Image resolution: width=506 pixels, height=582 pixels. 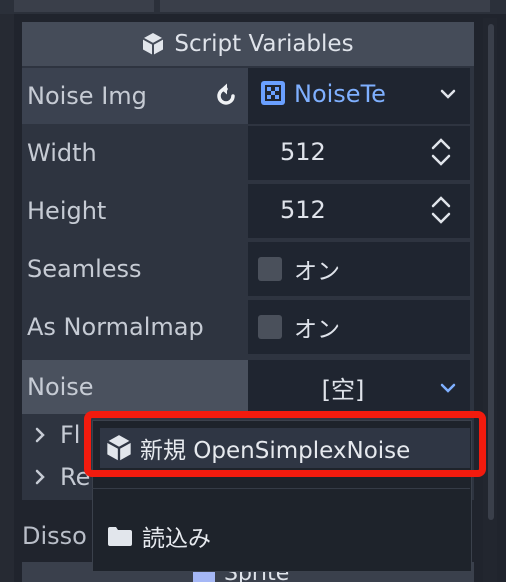 I want to click on height-spin-arrows, so click(x=442, y=210).